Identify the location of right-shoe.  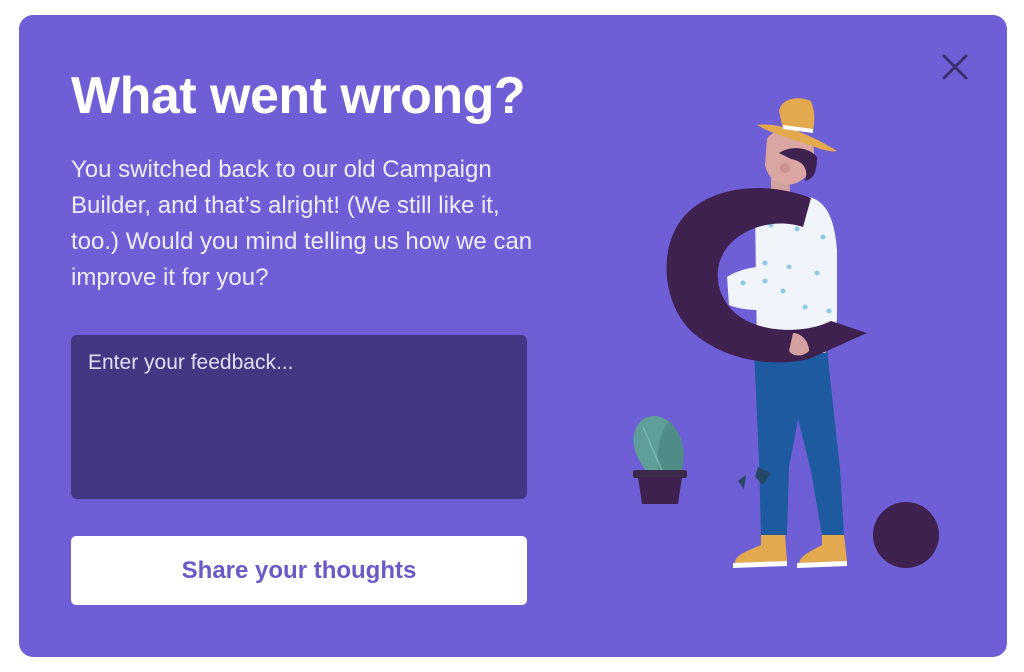
(823, 549).